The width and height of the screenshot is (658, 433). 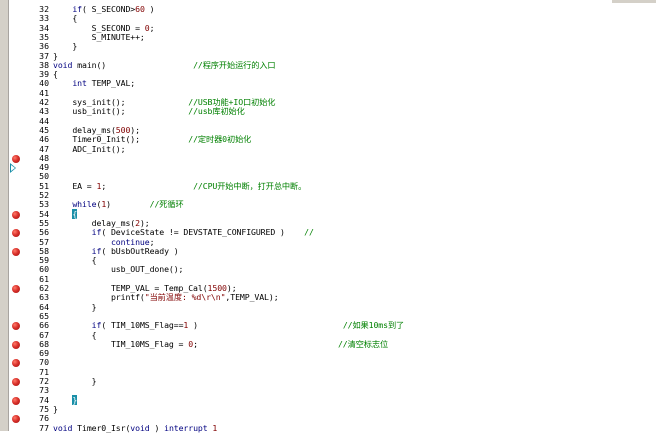 I want to click on code-line-60: 60 usb_OUT_done();, so click(x=329, y=270).